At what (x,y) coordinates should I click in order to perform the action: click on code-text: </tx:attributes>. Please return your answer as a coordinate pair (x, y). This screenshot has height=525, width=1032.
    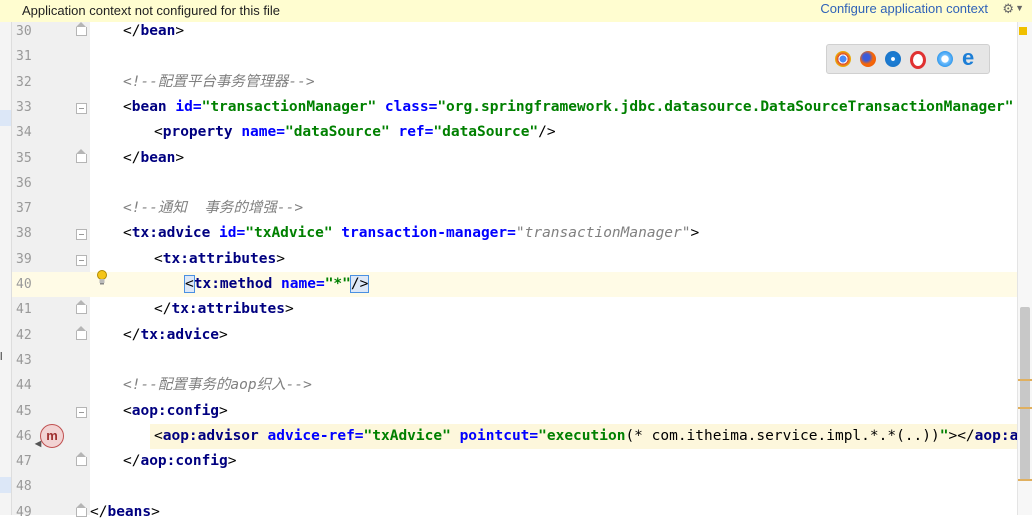
    Looking at the image, I should click on (224, 309).